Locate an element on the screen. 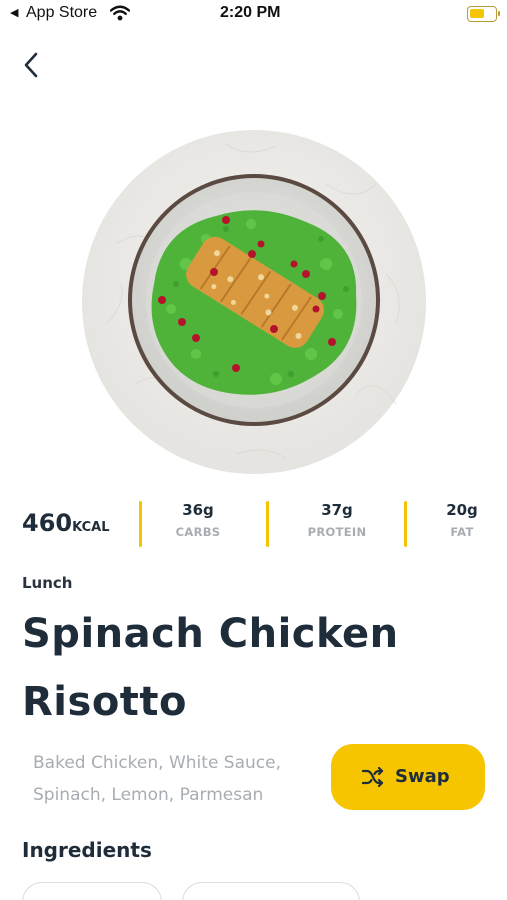  back-to-app-icon: ◀ is located at coordinates (14, 12).